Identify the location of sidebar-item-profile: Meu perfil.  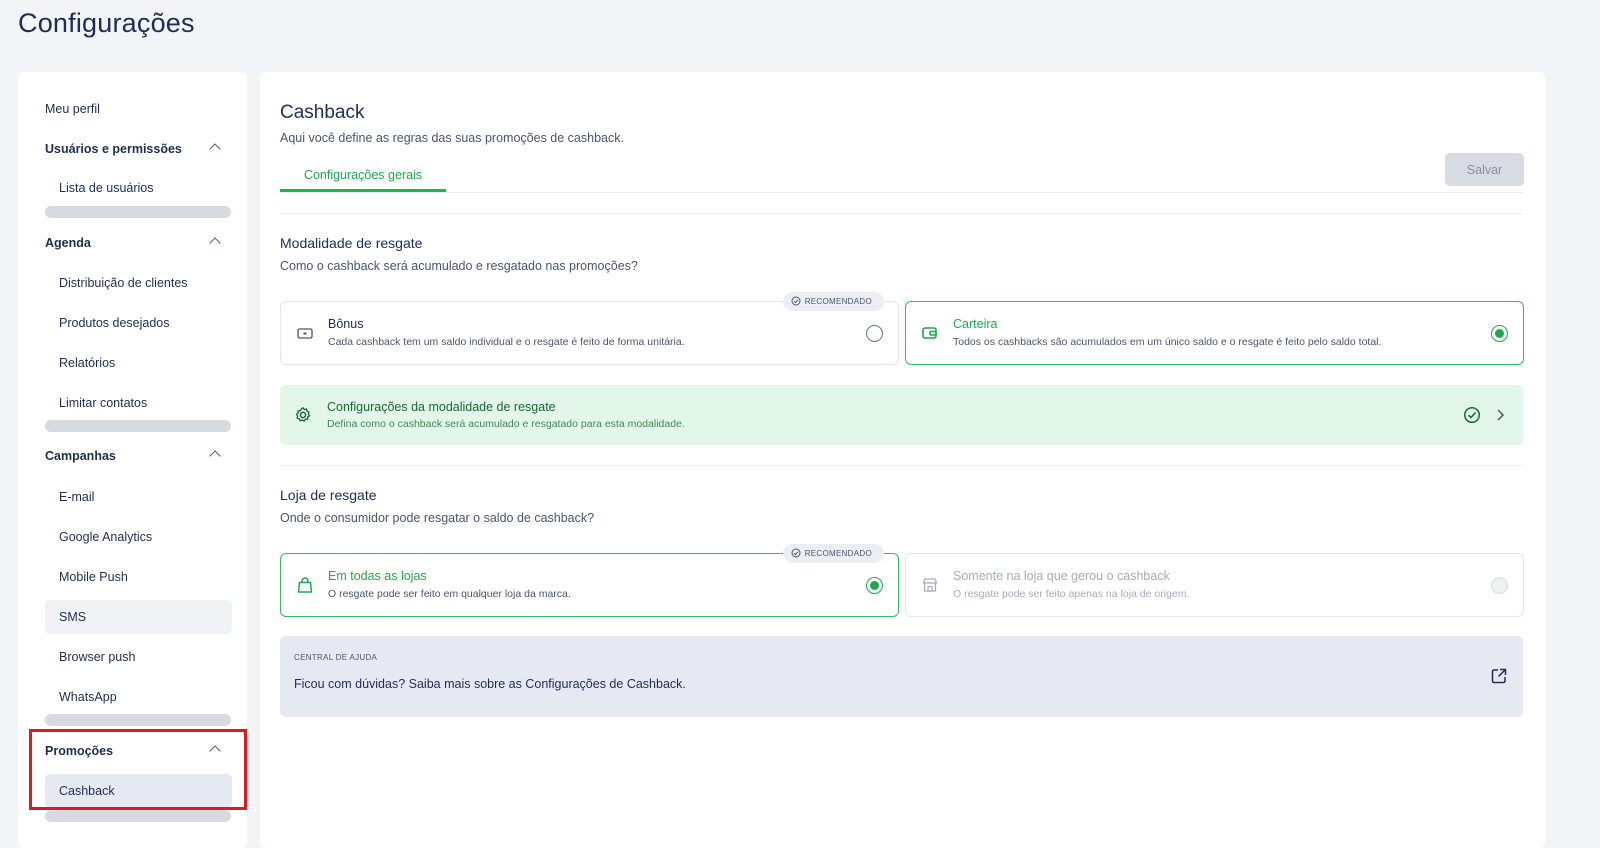
(72, 109).